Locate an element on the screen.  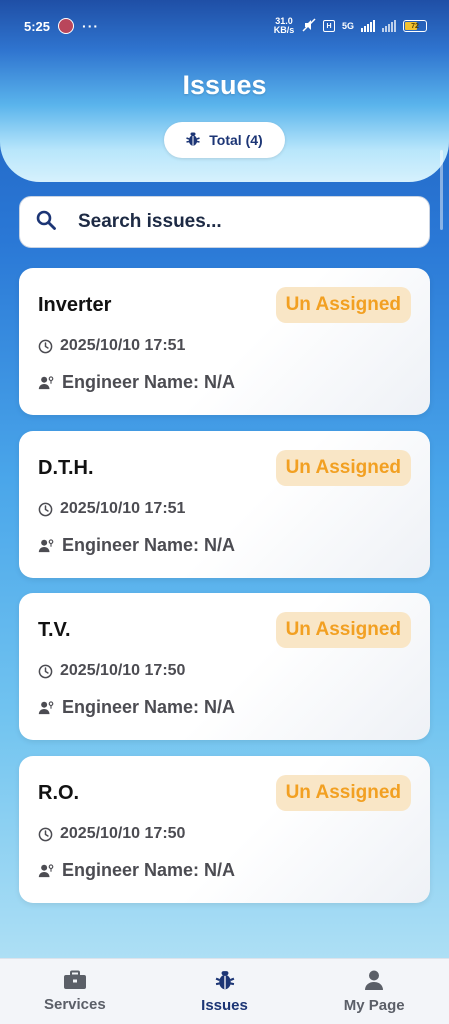
nav-services: Services is located at coordinates (75, 991).